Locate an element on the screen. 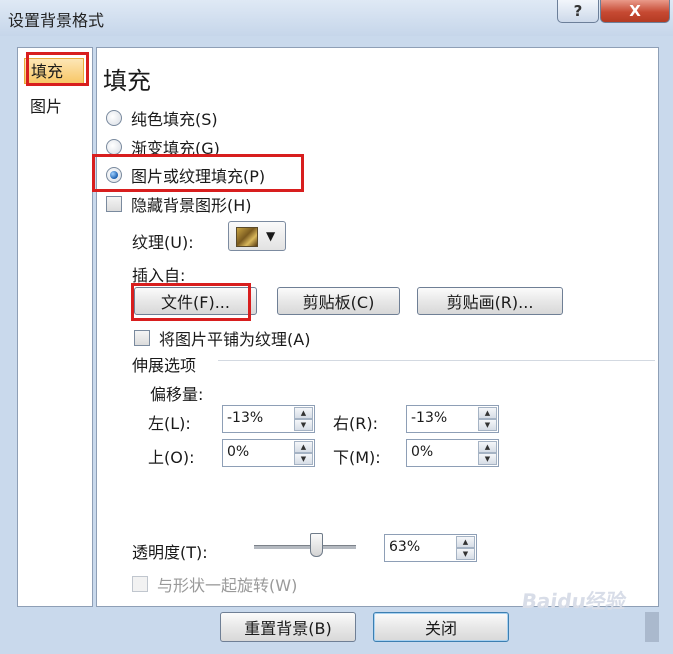 The width and height of the screenshot is (673, 654). bottom-offset-input: 0% ▲ ▼ is located at coordinates (452, 453).